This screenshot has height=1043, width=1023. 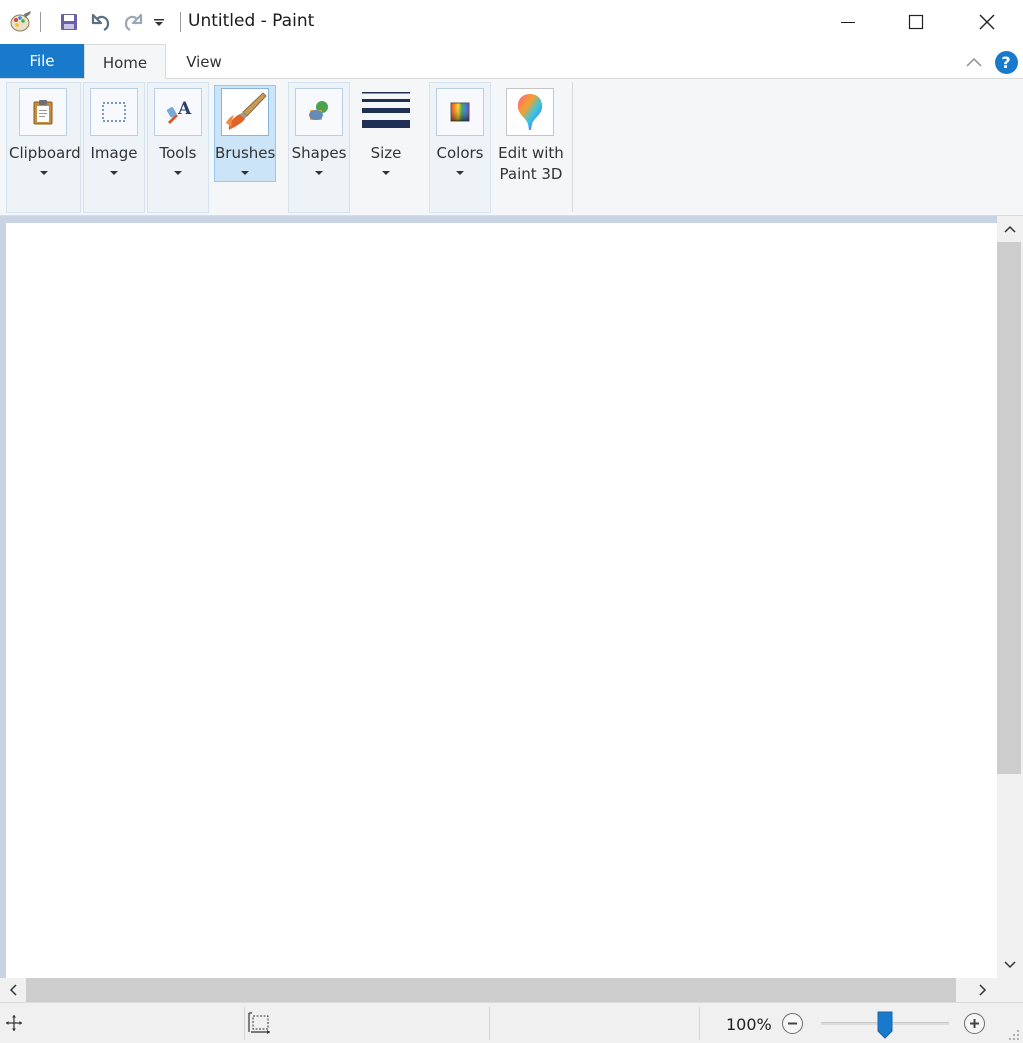 What do you see at coordinates (245, 153) in the screenshot?
I see `brushes-label: Brushes` at bounding box center [245, 153].